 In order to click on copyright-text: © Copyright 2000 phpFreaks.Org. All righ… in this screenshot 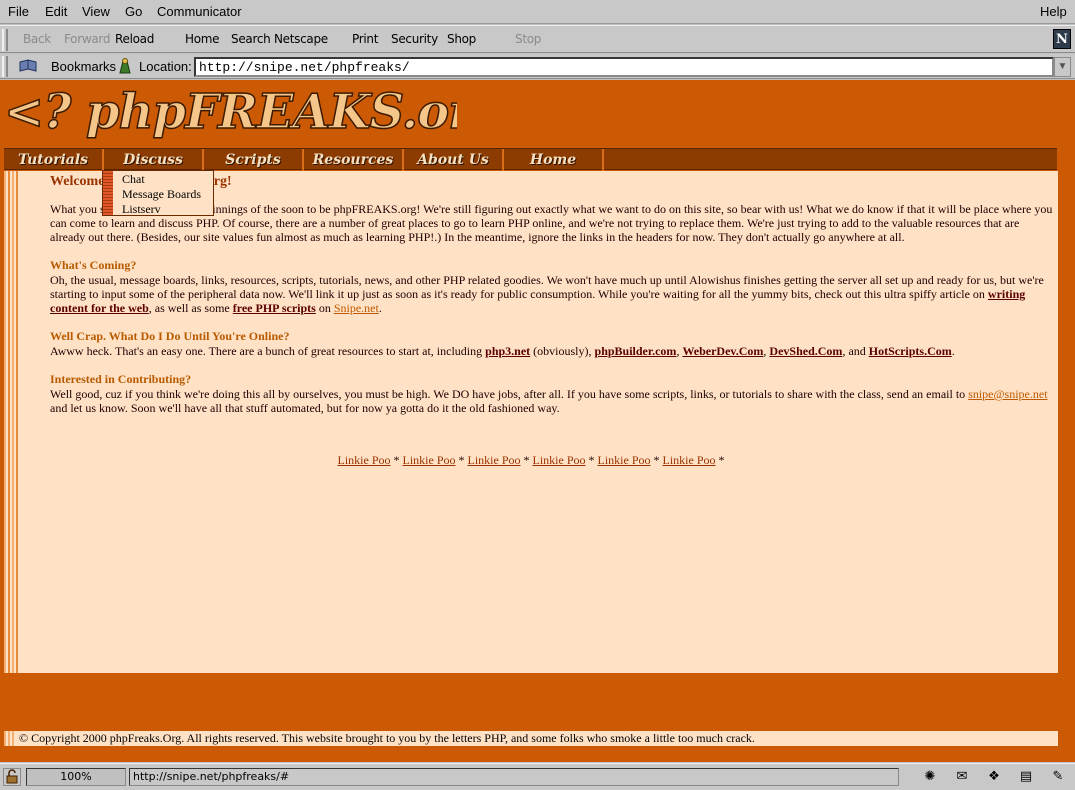, I will do `click(387, 738)`.